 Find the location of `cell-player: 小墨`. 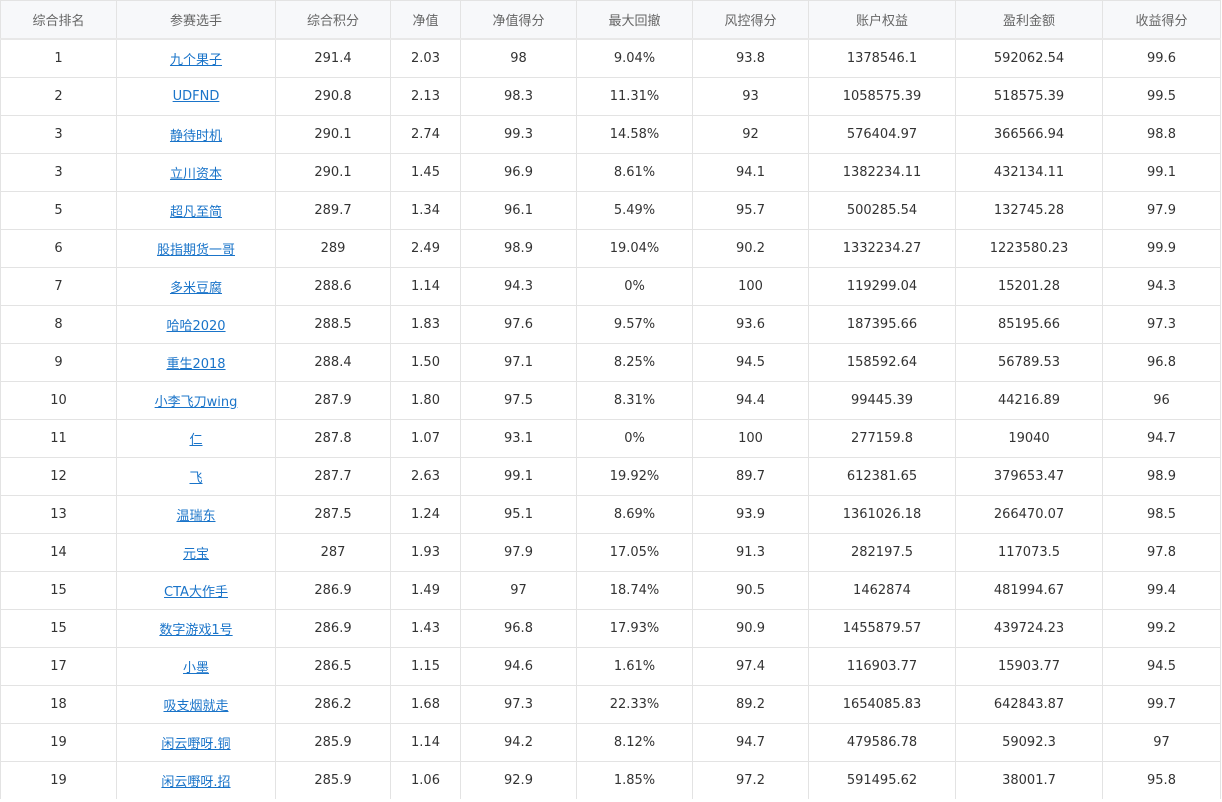

cell-player: 小墨 is located at coordinates (196, 666).